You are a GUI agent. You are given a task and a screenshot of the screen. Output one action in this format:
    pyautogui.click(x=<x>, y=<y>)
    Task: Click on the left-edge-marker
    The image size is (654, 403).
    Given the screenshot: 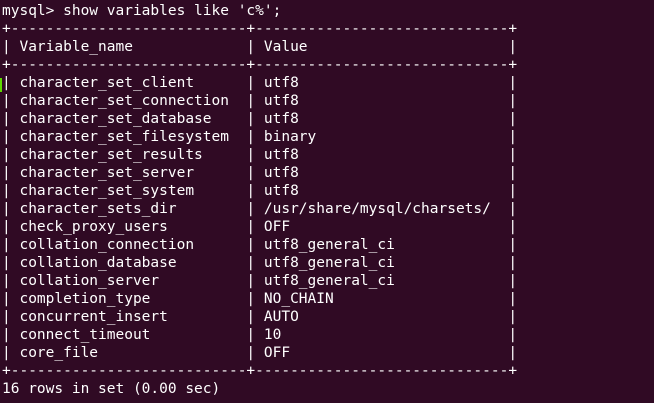 What is the action you would take?
    pyautogui.click(x=1, y=85)
    